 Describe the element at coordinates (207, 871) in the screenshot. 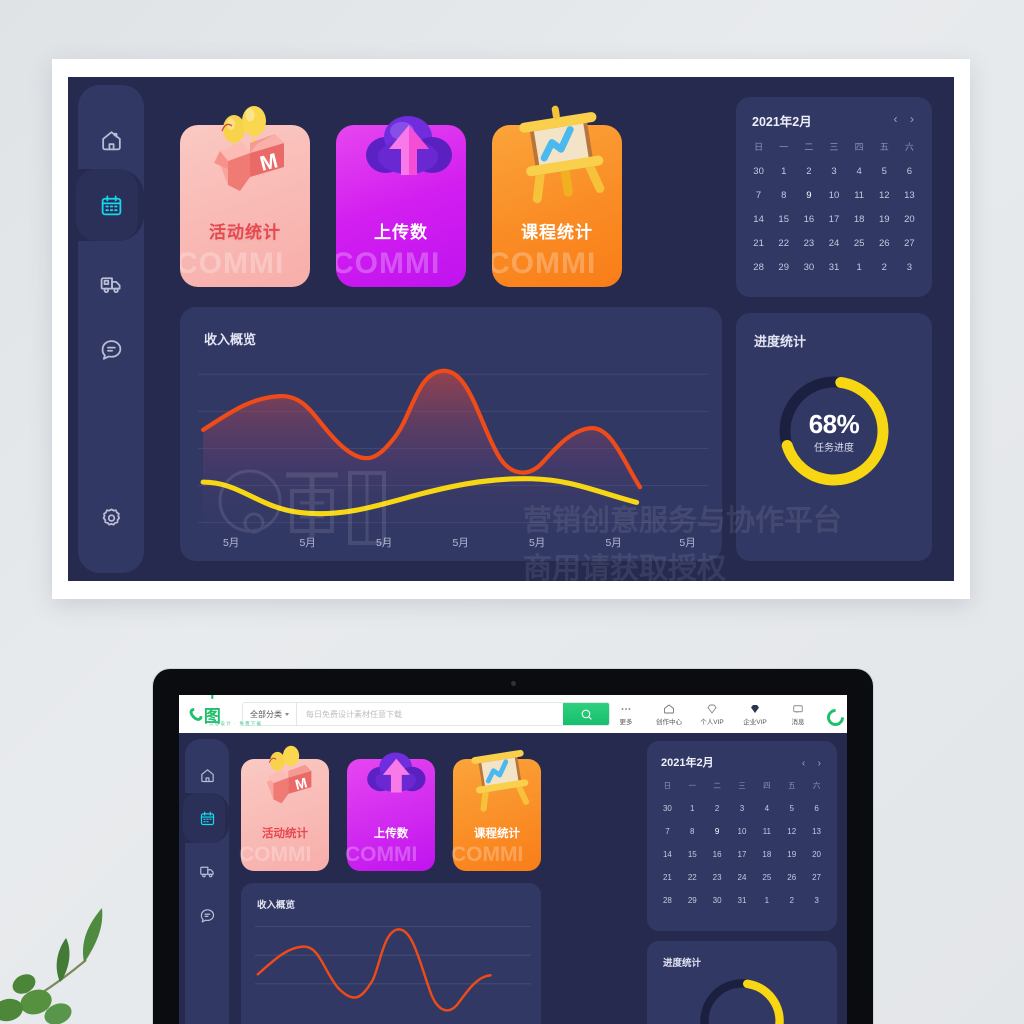

I see `laptop-sidebar-item-delivery` at that location.